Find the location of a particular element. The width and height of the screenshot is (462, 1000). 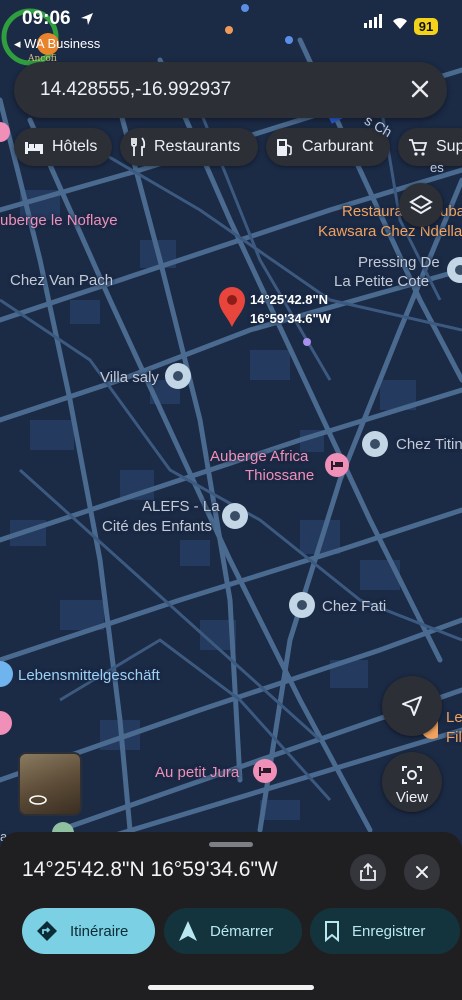

place-auberge-africa: Auberge Africa is located at coordinates (259, 456).